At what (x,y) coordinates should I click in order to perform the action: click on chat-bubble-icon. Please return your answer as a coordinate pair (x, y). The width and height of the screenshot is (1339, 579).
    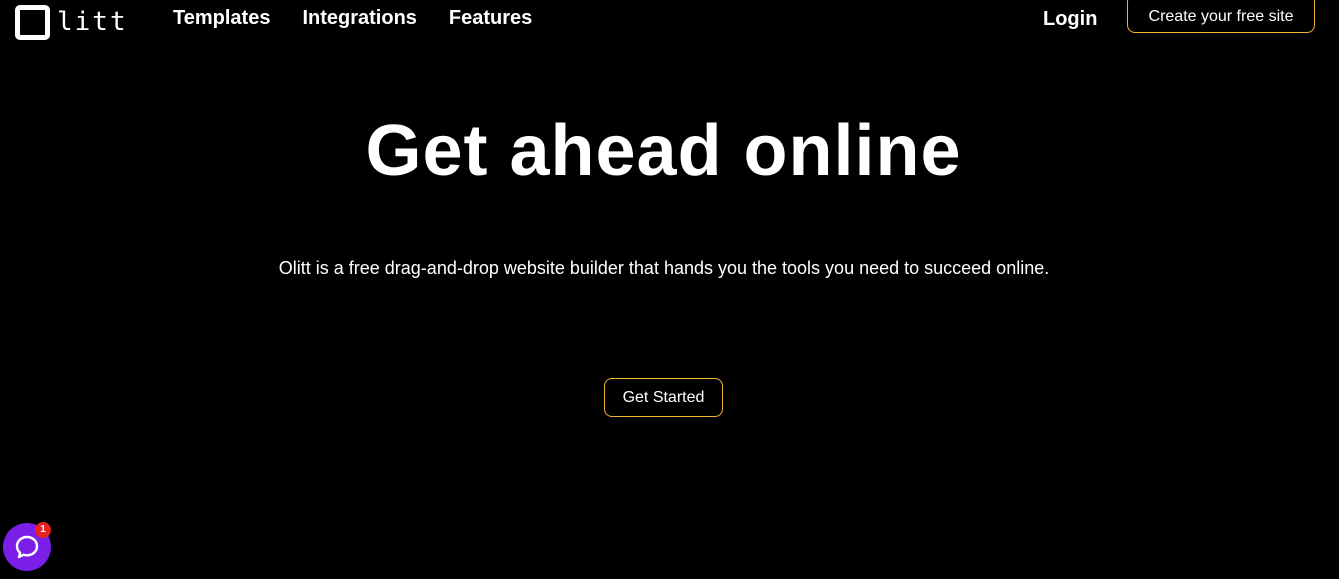
    Looking at the image, I should click on (27, 547).